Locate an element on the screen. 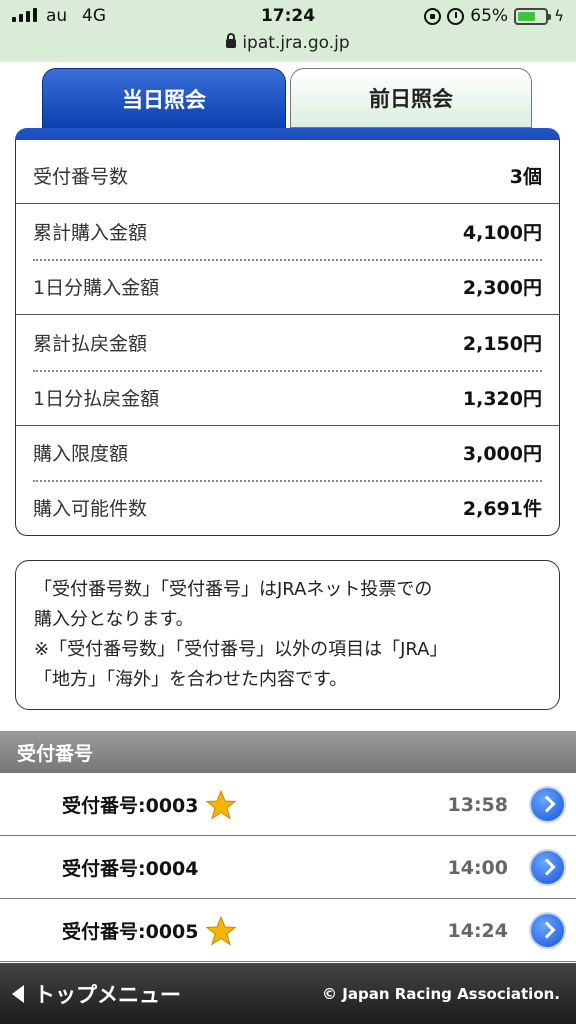  row-label: 累計払戻金額 is located at coordinates (90, 344).